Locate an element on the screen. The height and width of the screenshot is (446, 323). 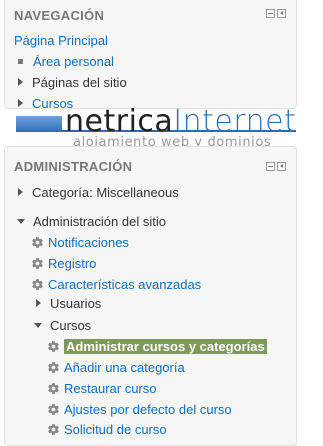
site-item-label: Características avanzadas is located at coordinates (124, 284).